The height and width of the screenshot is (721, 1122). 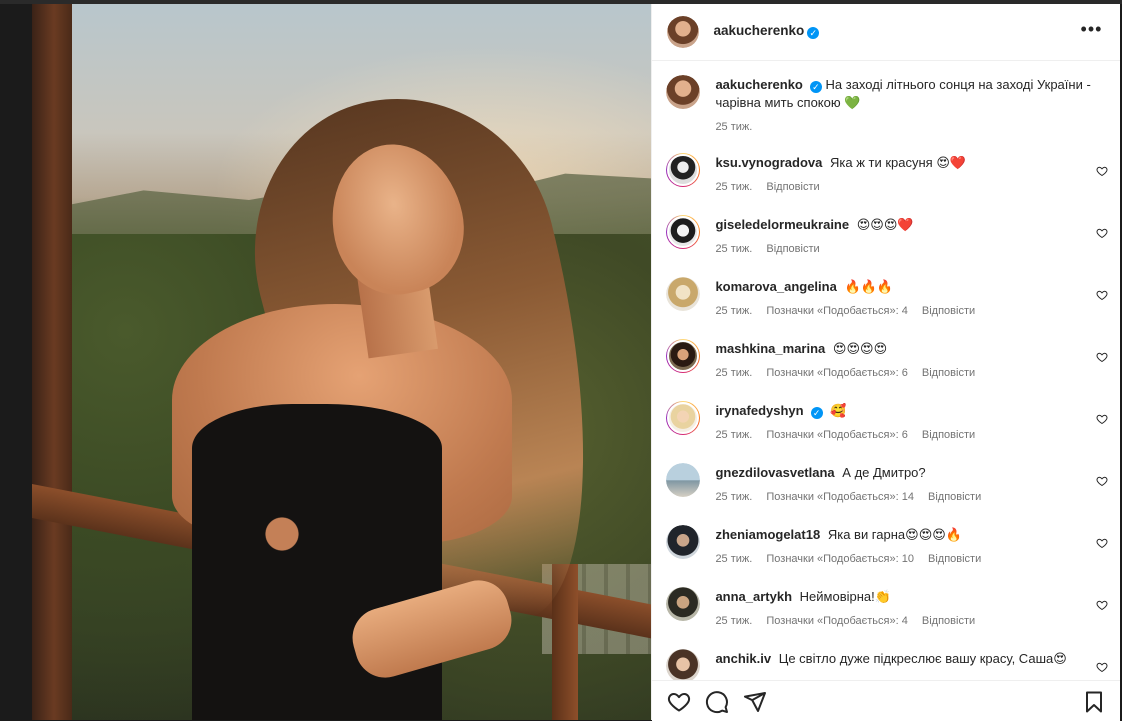 I want to click on comment-username: komarova_angelina, so click(x=775, y=286).